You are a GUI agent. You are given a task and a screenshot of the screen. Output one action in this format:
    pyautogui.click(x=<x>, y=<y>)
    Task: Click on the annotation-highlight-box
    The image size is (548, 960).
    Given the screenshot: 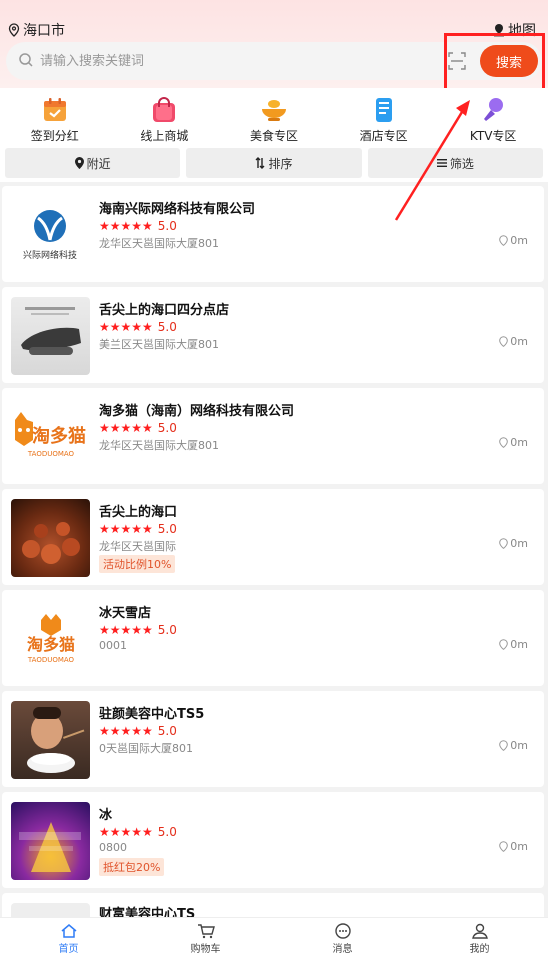 What is the action you would take?
    pyautogui.click(x=494, y=62)
    